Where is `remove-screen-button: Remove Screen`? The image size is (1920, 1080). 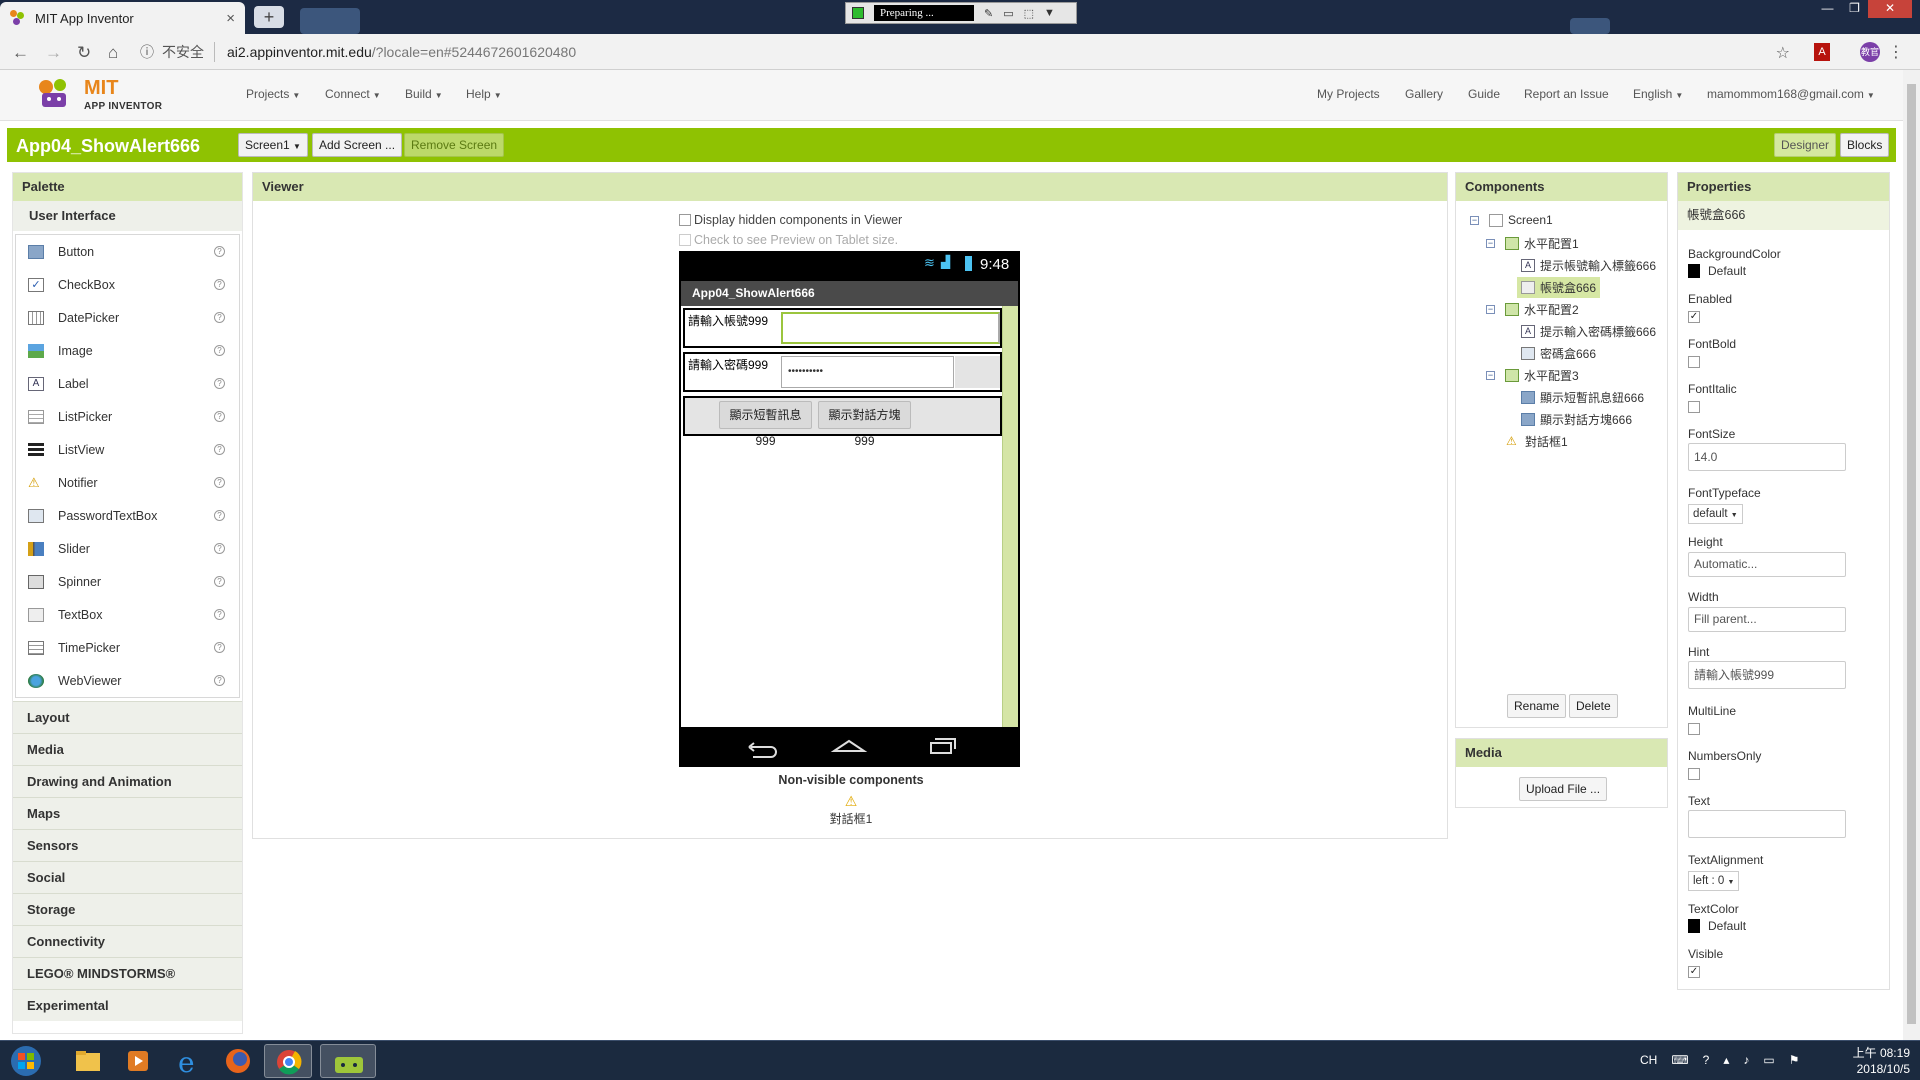
remove-screen-button: Remove Screen is located at coordinates (454, 145).